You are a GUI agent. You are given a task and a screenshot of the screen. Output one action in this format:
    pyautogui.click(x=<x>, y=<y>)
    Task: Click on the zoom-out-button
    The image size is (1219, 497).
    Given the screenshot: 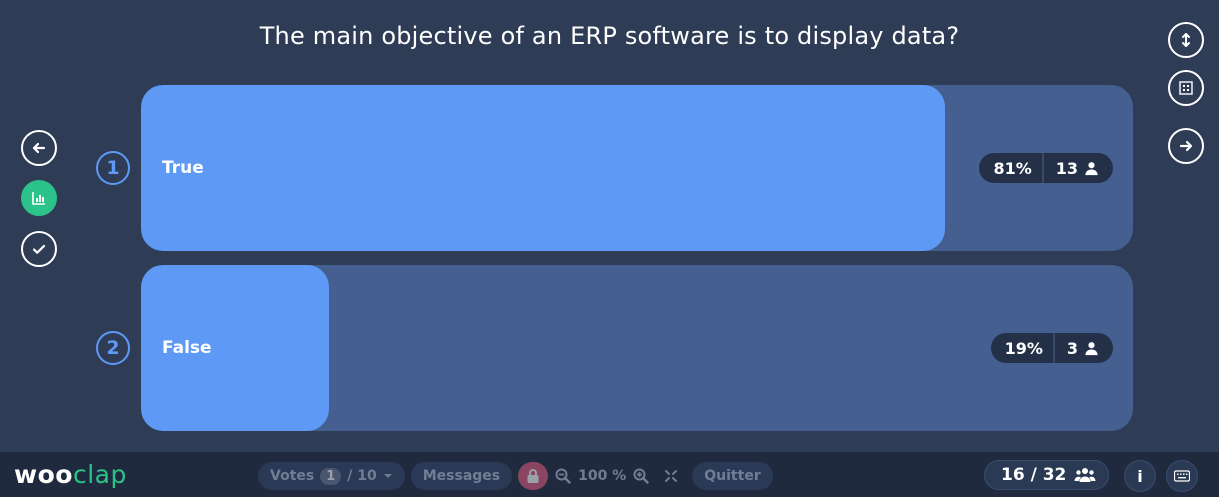 What is the action you would take?
    pyautogui.click(x=563, y=476)
    